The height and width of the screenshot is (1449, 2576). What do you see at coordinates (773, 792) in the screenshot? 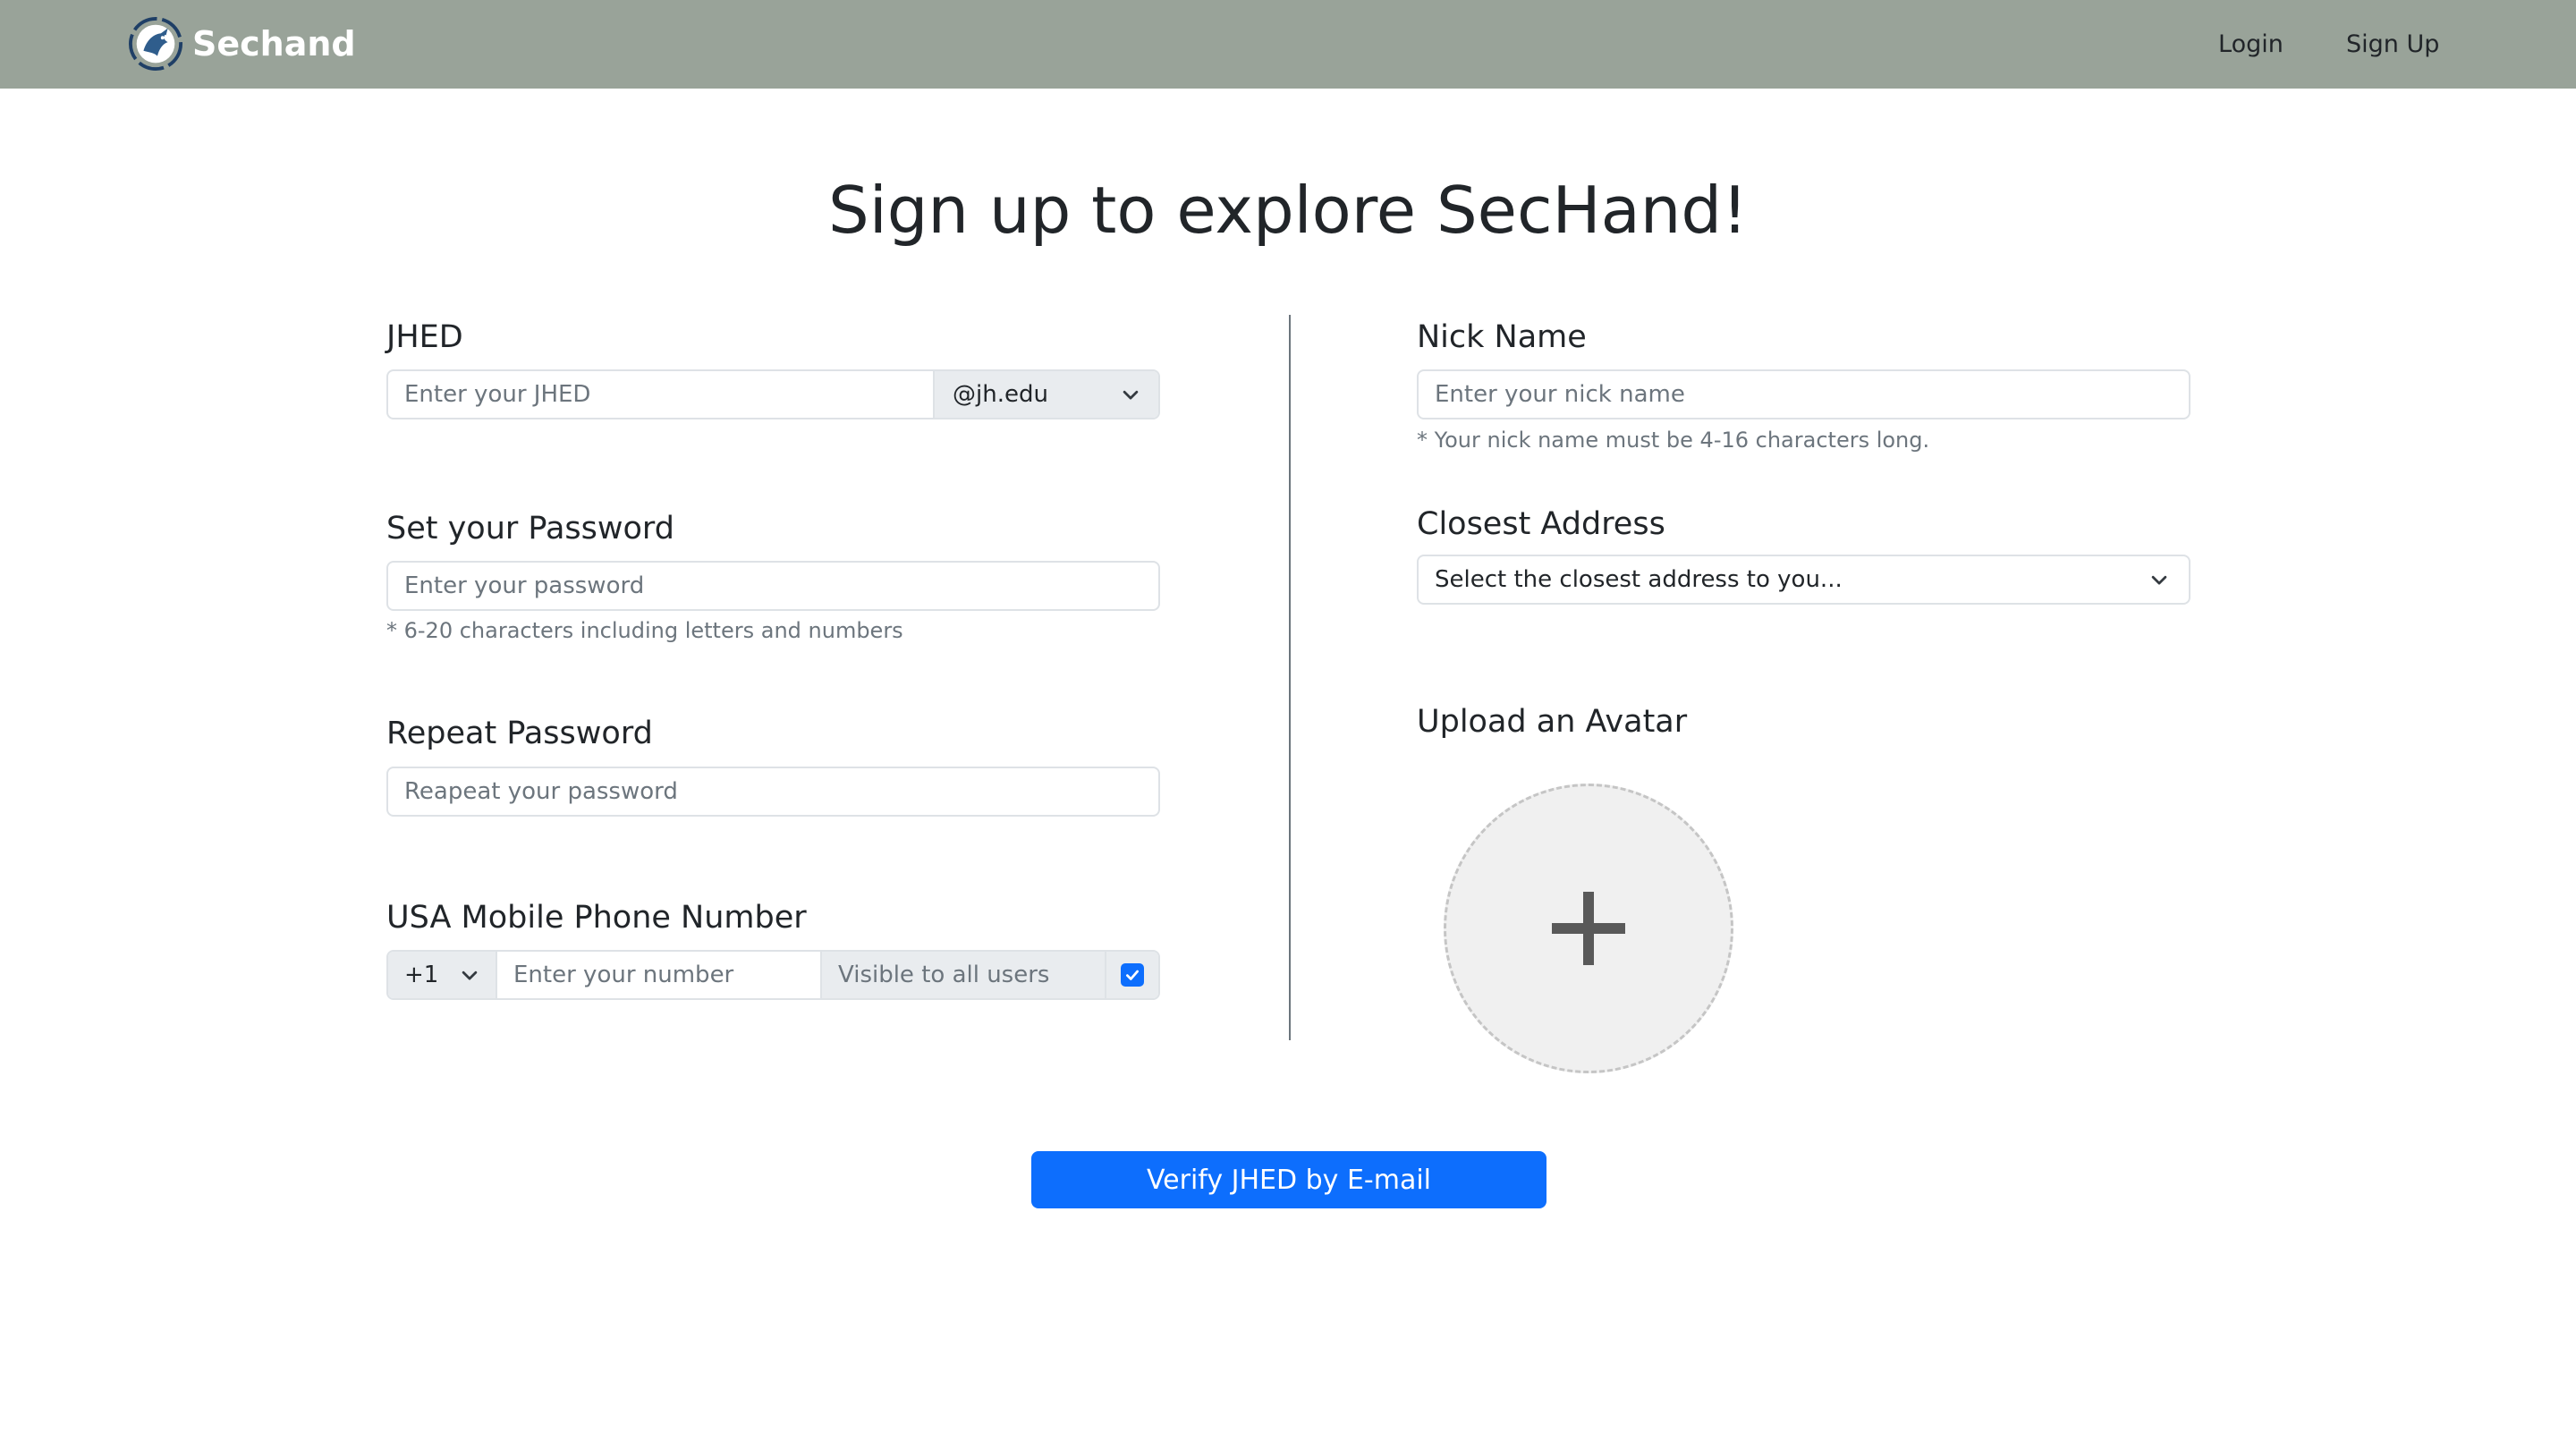
I see `repeat-password-input` at bounding box center [773, 792].